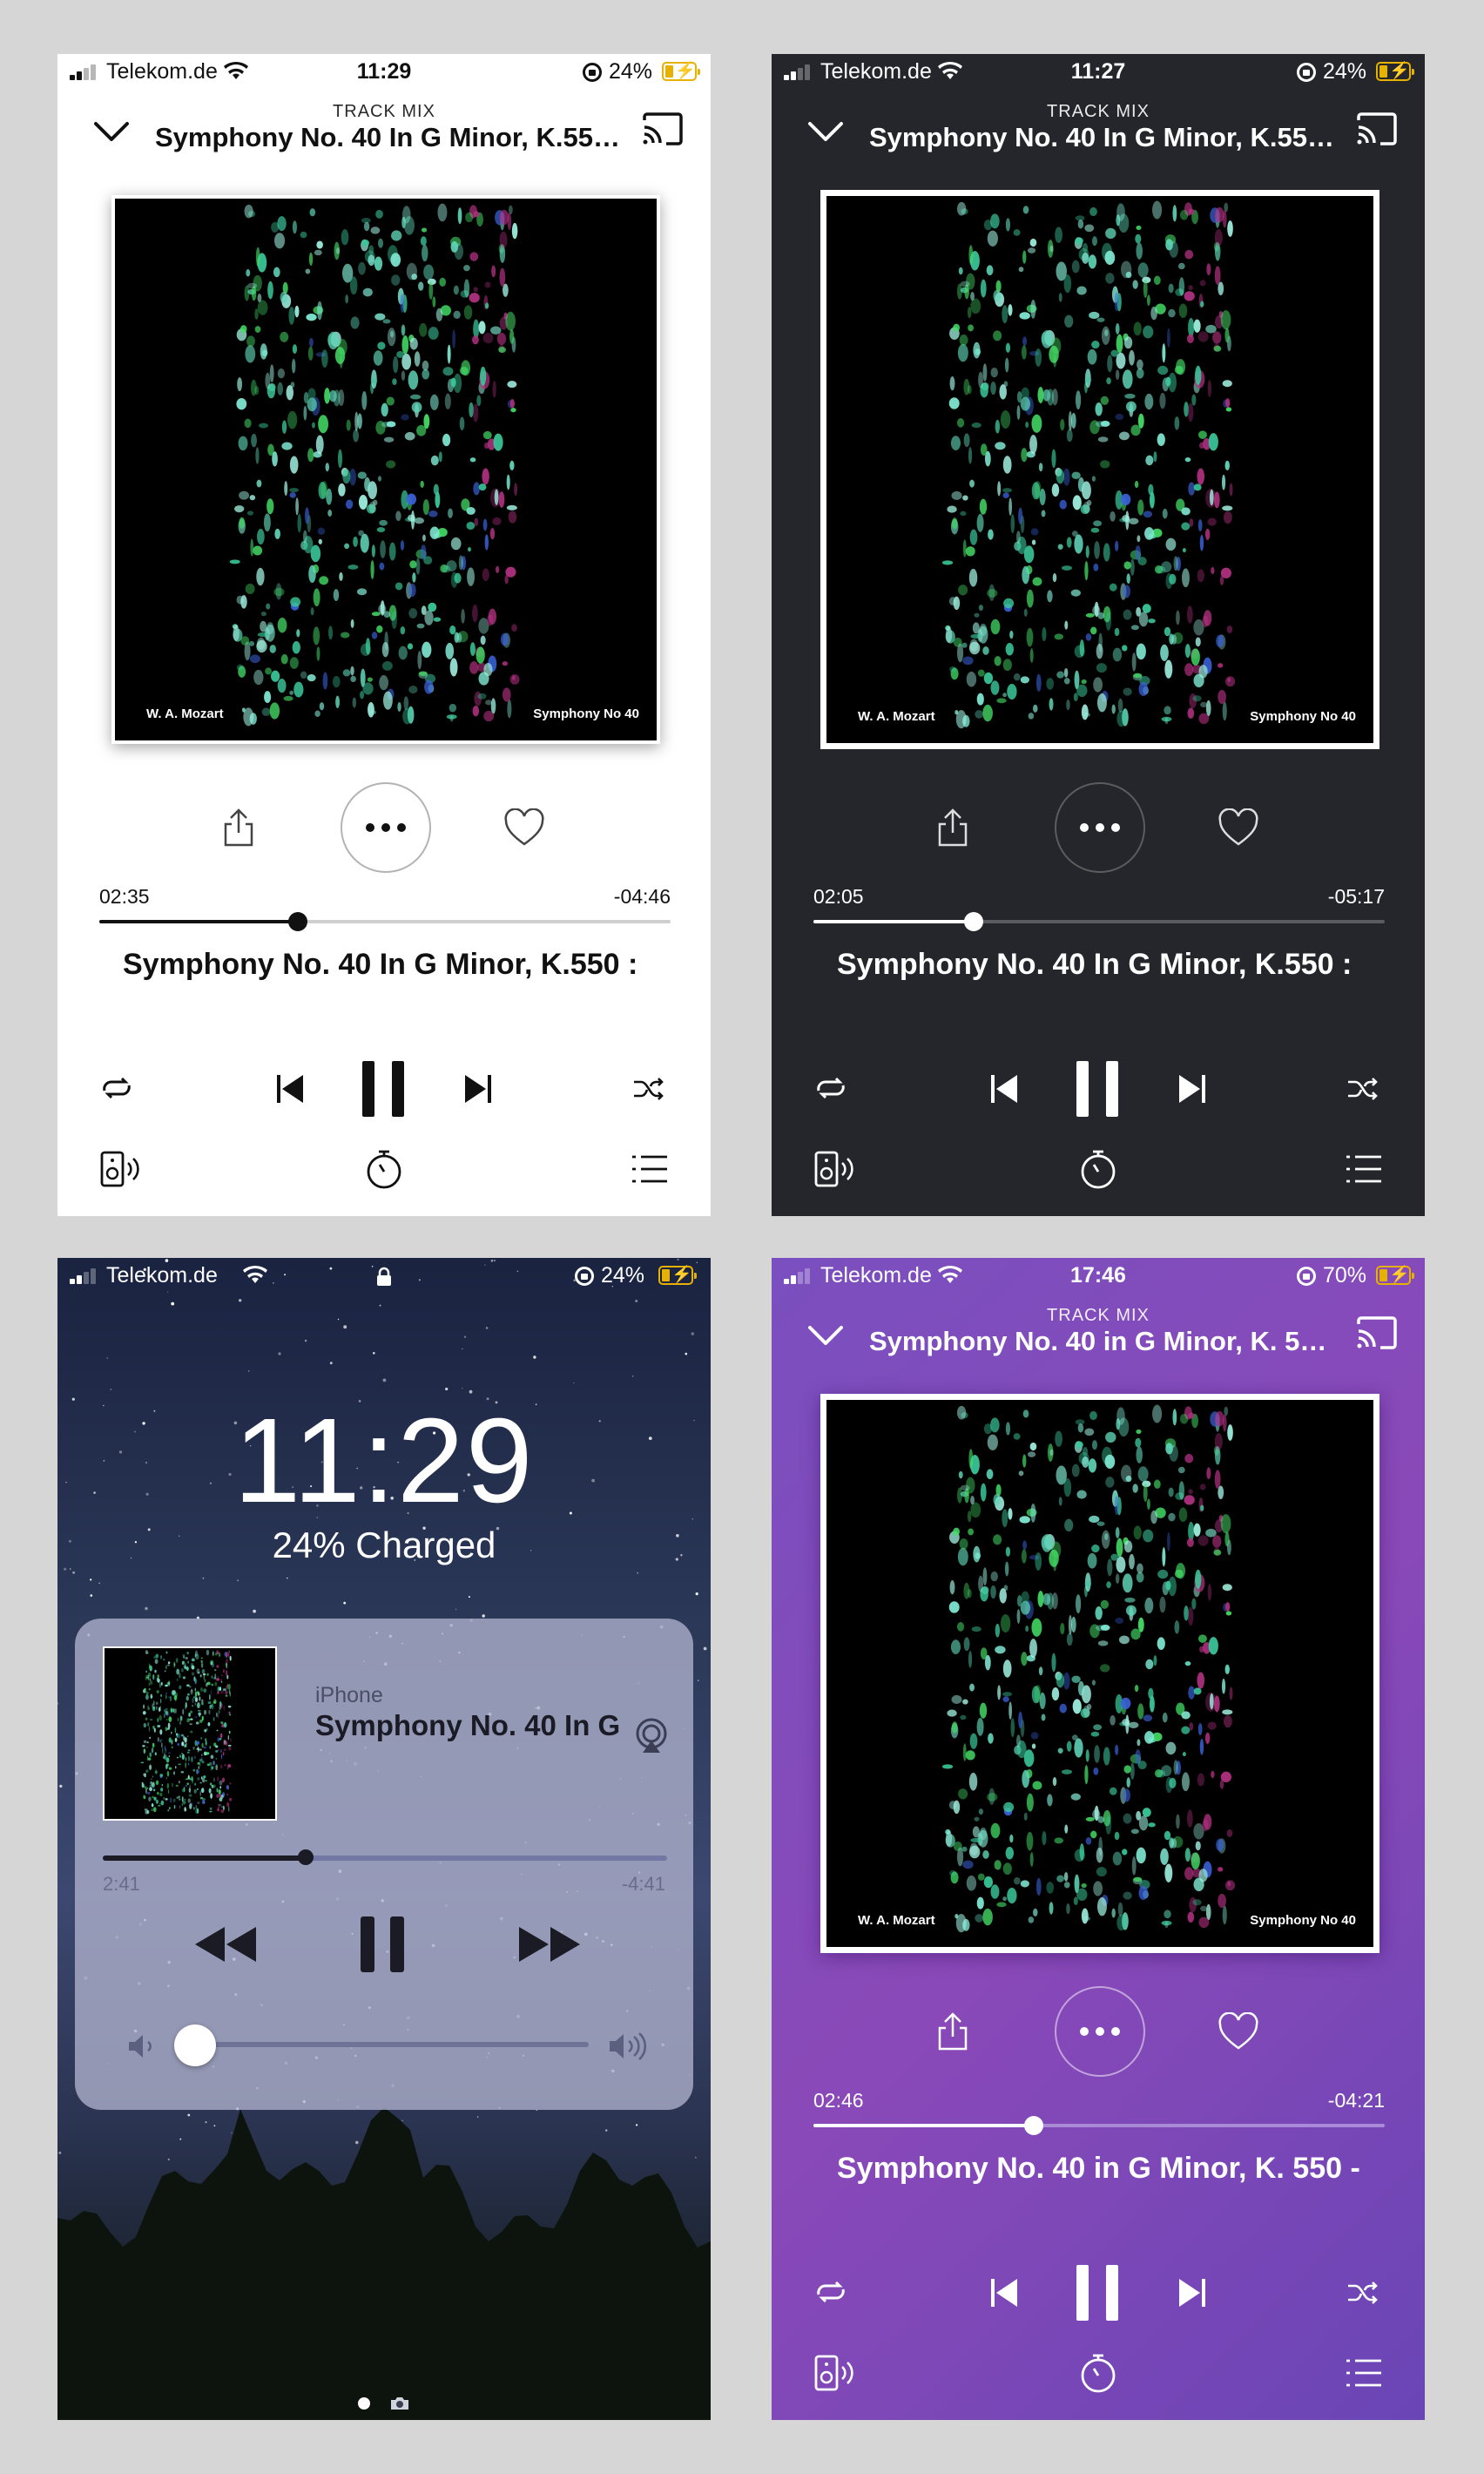 The width and height of the screenshot is (1484, 2474). Describe the element at coordinates (1395, 1275) in the screenshot. I see `battery-charging-icon: ⚡` at that location.